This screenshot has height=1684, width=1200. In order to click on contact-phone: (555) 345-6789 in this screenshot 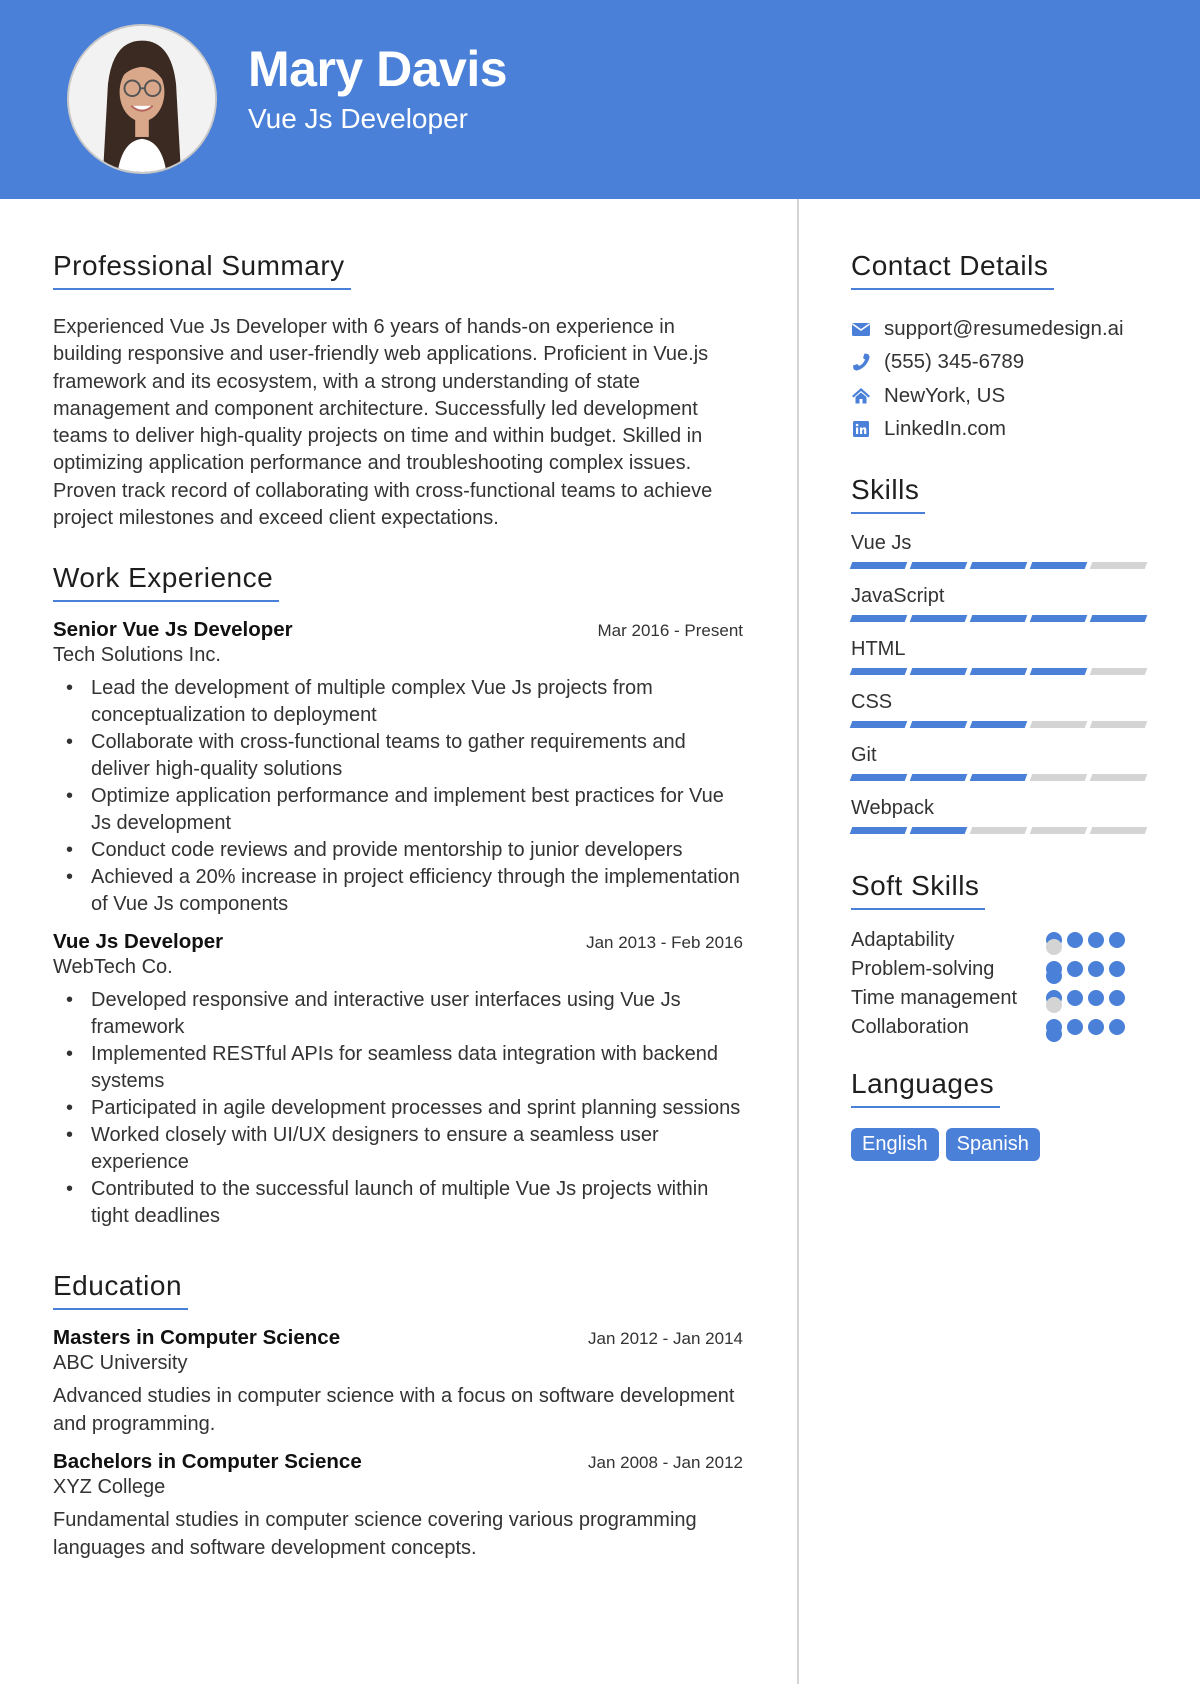, I will do `click(1006, 363)`.